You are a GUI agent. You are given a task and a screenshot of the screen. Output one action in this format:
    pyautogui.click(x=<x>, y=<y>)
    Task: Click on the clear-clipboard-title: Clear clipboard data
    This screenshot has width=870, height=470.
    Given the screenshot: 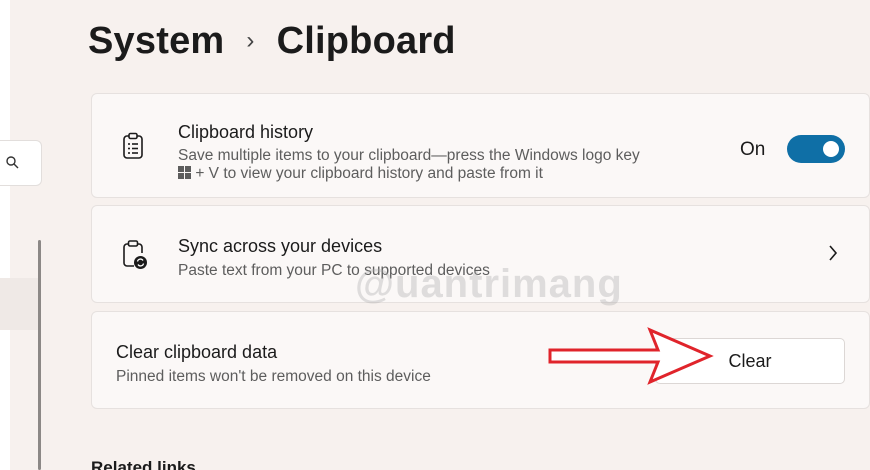 What is the action you would take?
    pyautogui.click(x=197, y=352)
    